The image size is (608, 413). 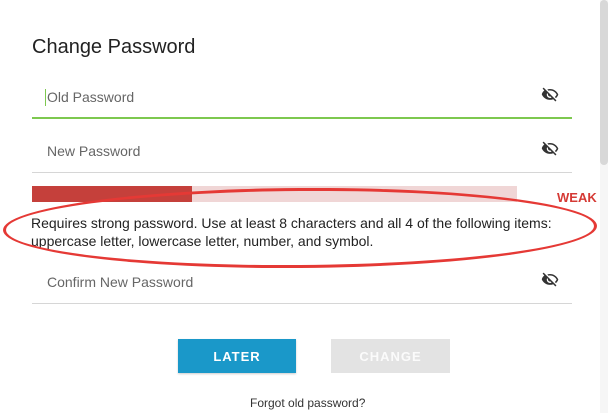 What do you see at coordinates (577, 197) in the screenshot?
I see `password-strength-label: WEAK` at bounding box center [577, 197].